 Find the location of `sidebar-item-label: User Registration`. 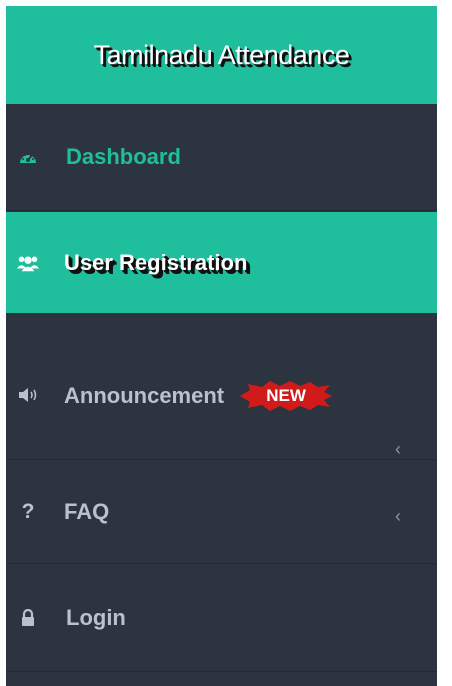

sidebar-item-label: User Registration is located at coordinates (156, 262).